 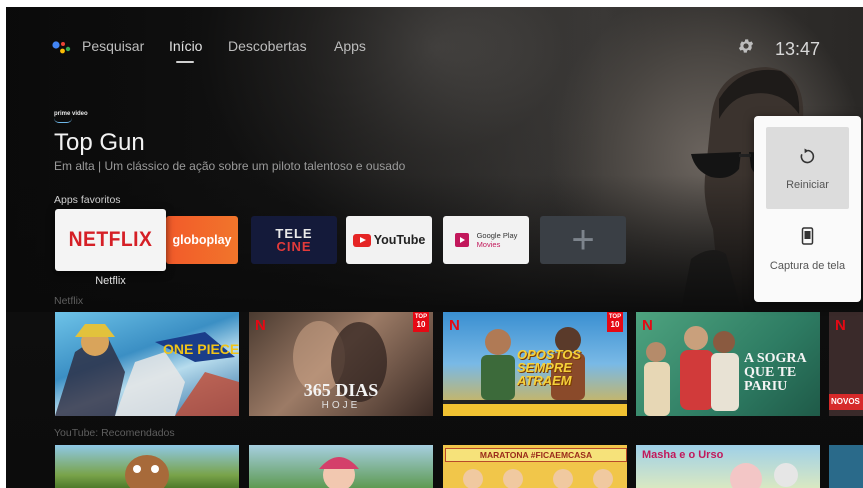 I want to click on app-google-play-movies: Google Play Movies, so click(x=486, y=240).